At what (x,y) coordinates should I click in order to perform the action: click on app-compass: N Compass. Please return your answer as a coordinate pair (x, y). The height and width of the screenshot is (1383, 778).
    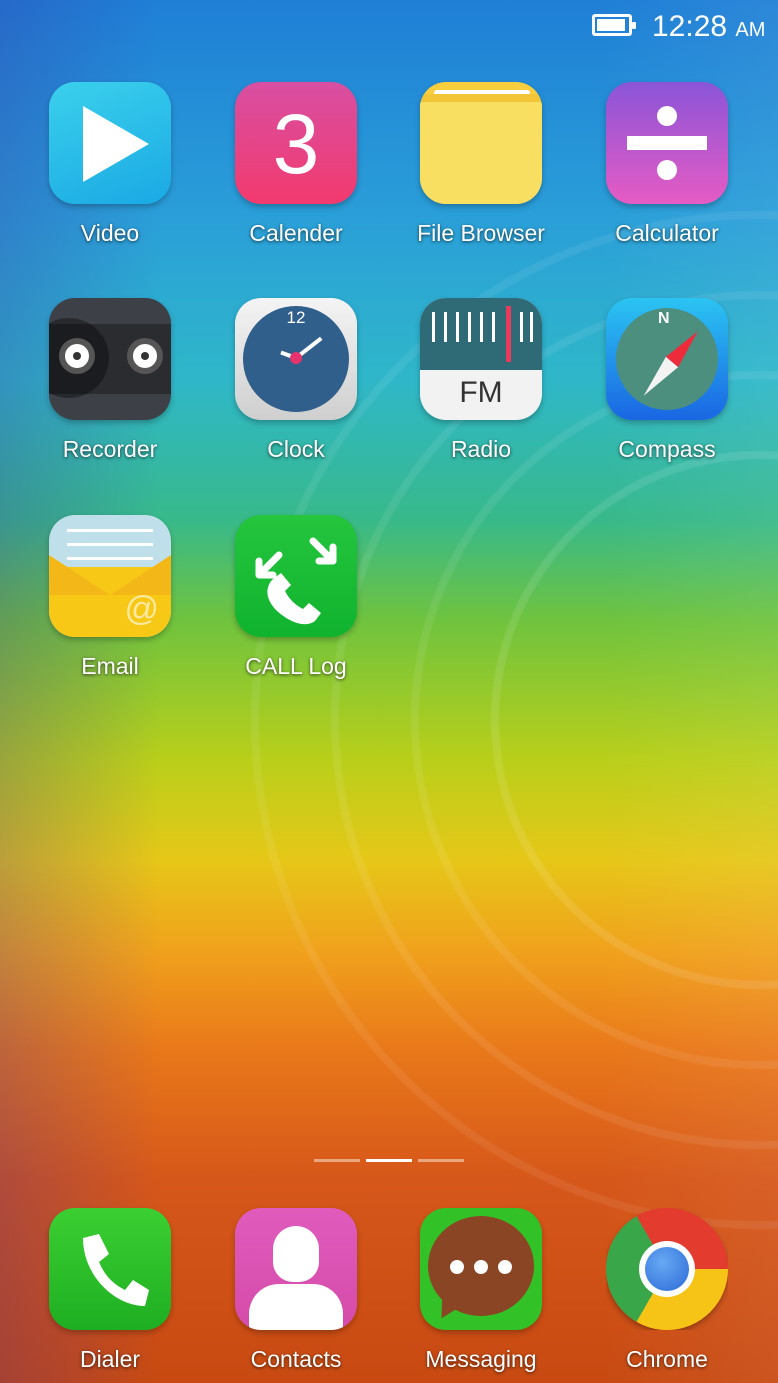
    Looking at the image, I should click on (667, 380).